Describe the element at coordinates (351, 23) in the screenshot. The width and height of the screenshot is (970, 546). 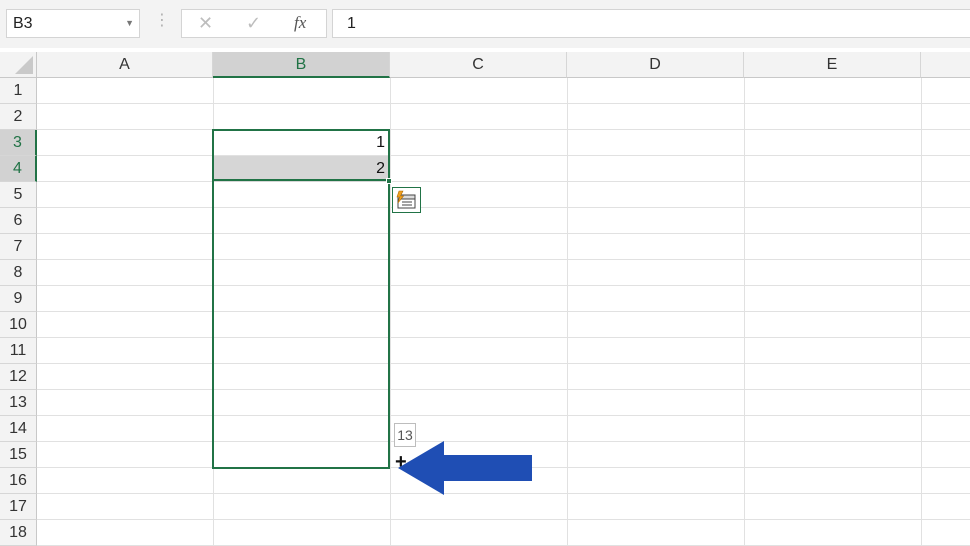
I see `formula-value: 1` at that location.